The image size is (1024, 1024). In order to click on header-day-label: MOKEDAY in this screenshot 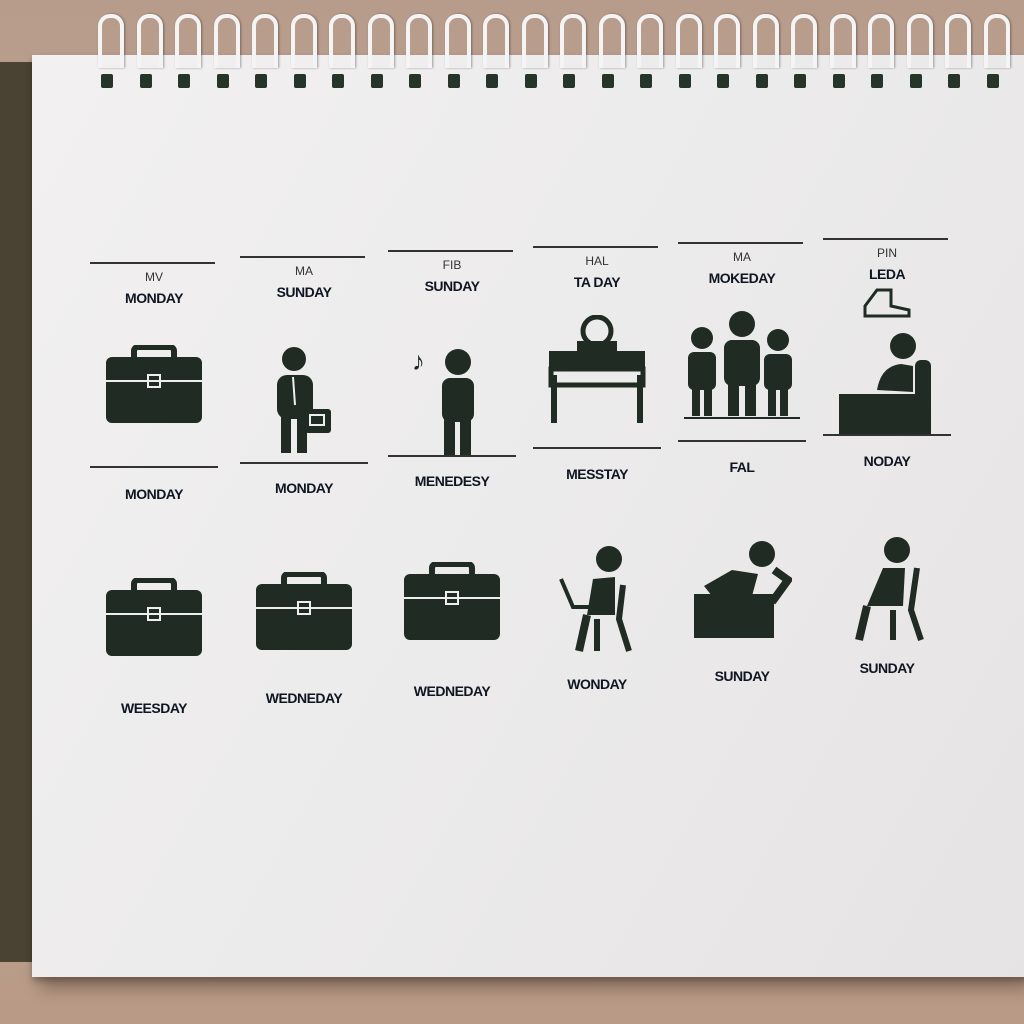, I will do `click(742, 278)`.